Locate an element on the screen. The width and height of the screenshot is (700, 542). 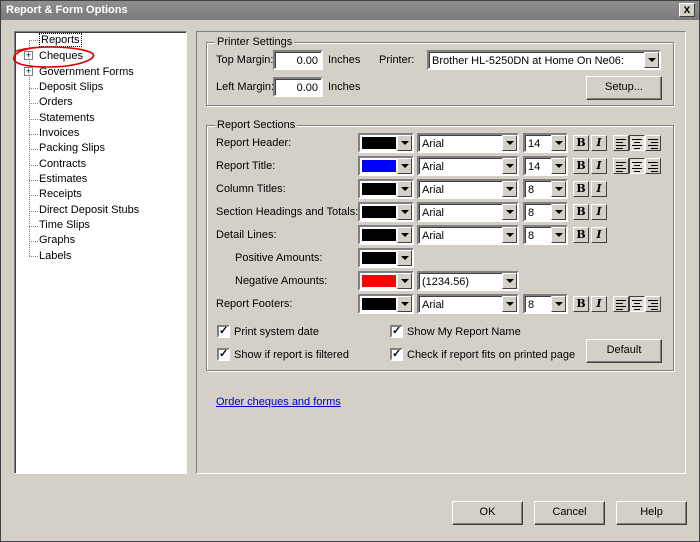
tree-item-labels: Labels is located at coordinates (55, 256).